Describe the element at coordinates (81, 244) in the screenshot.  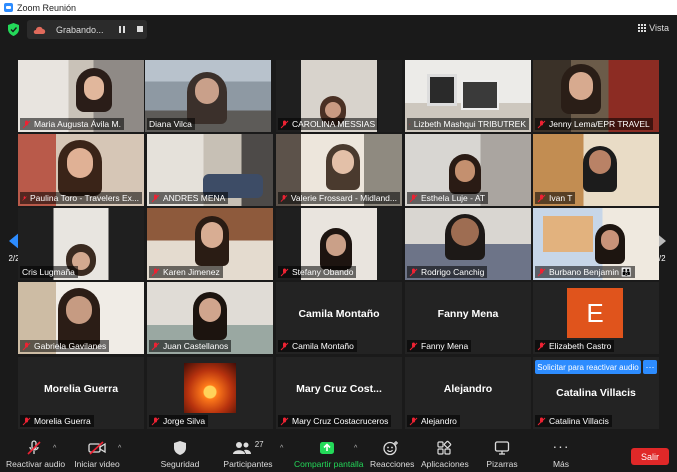
I see `participant-tile: Cris Lugmaña` at that location.